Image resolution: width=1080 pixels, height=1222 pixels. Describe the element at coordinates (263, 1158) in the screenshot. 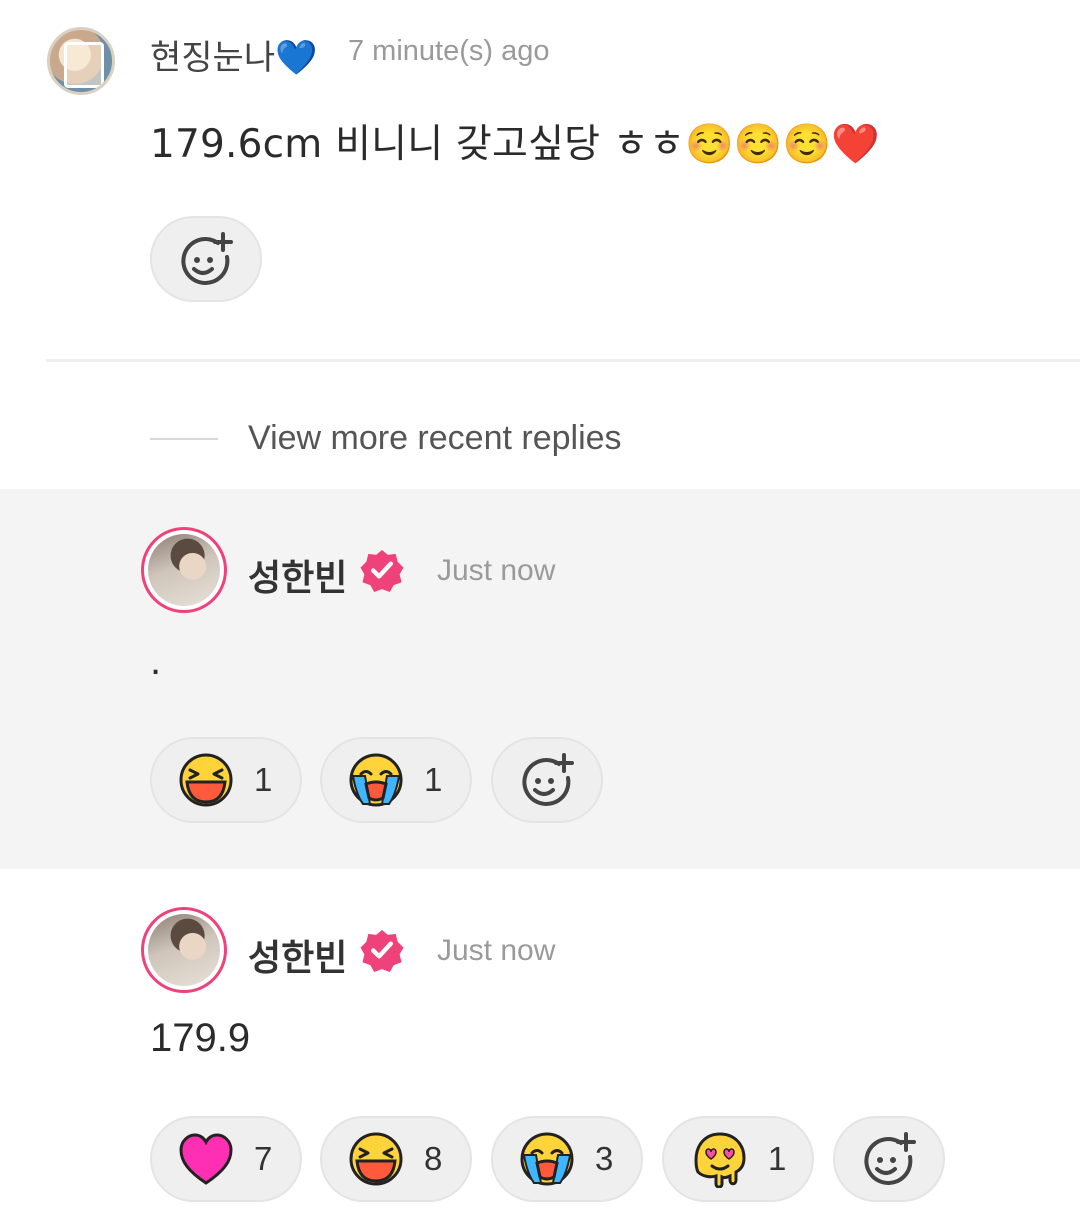

I see `reaction-count: 7` at that location.